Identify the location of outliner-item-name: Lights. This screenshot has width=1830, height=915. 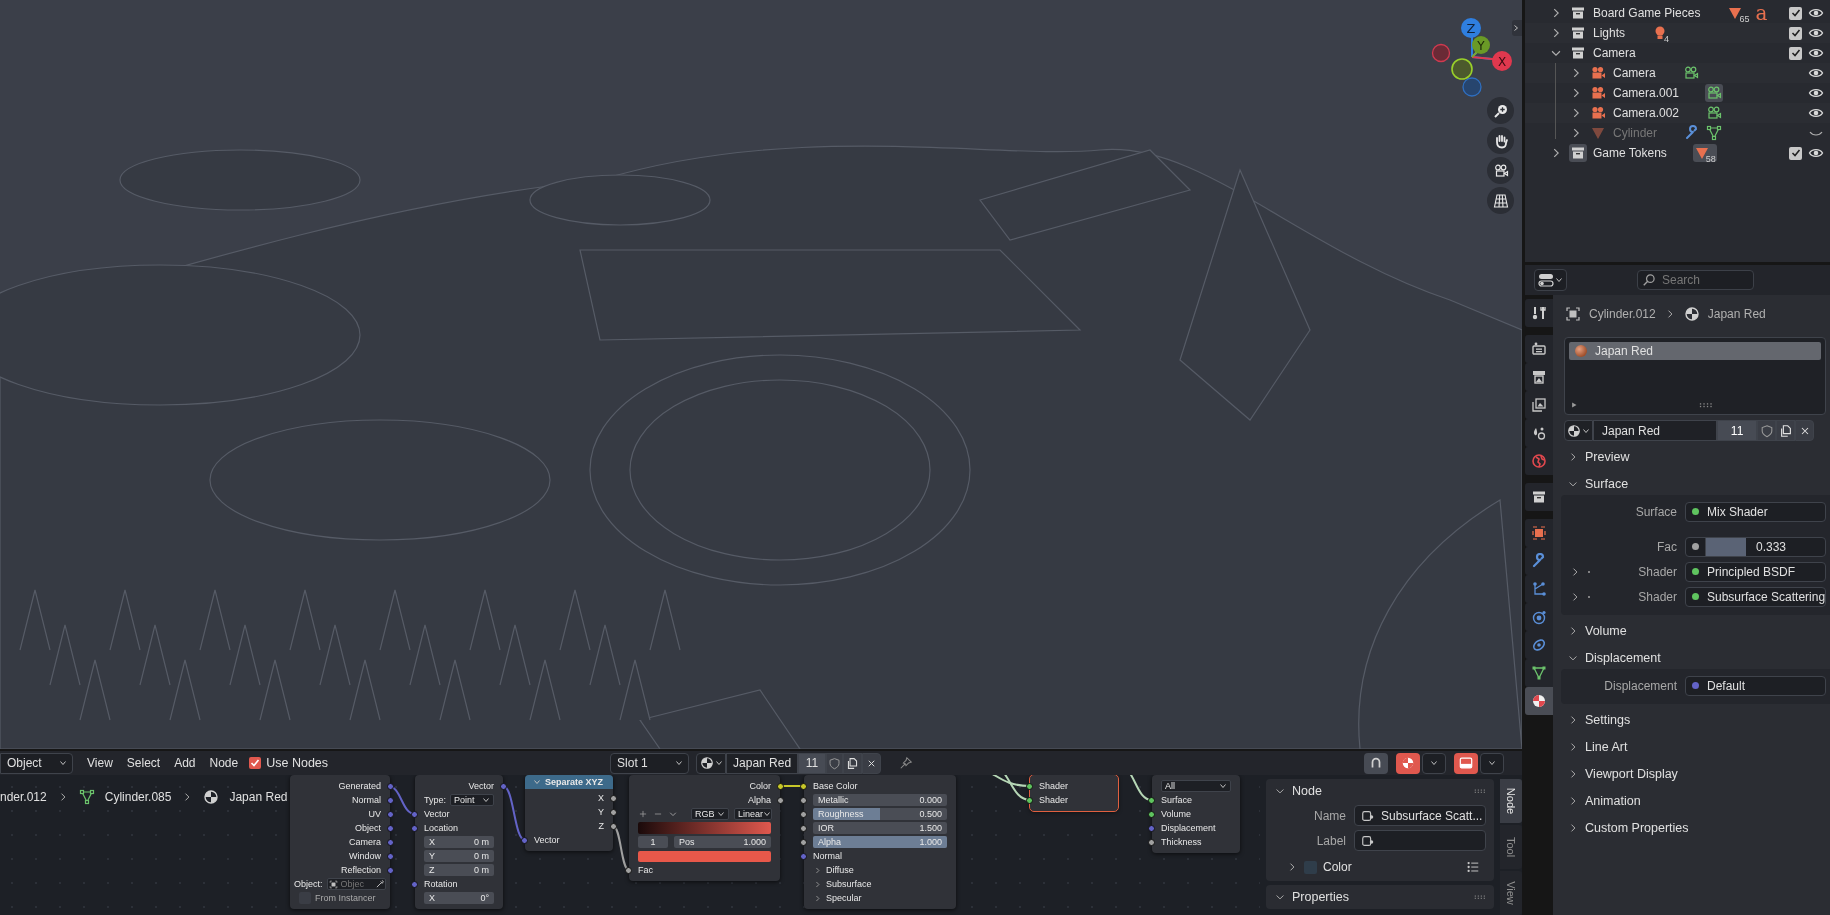
(1609, 33).